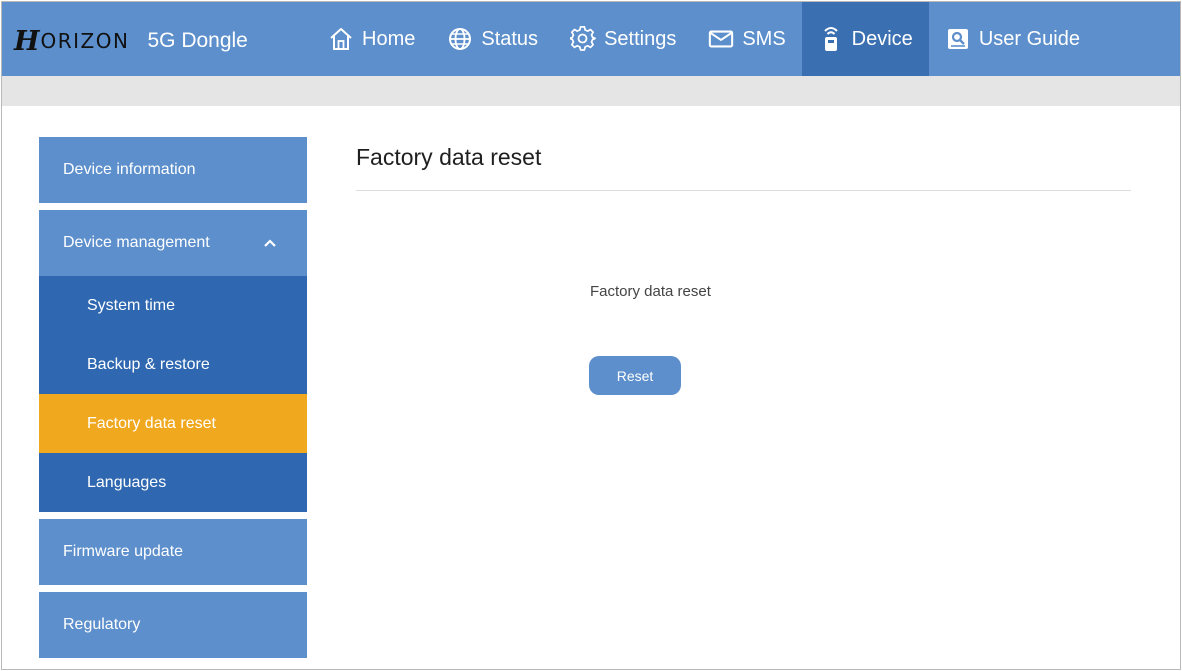 The image size is (1182, 671). What do you see at coordinates (27, 41) in the screenshot?
I see `logo-mark: H` at bounding box center [27, 41].